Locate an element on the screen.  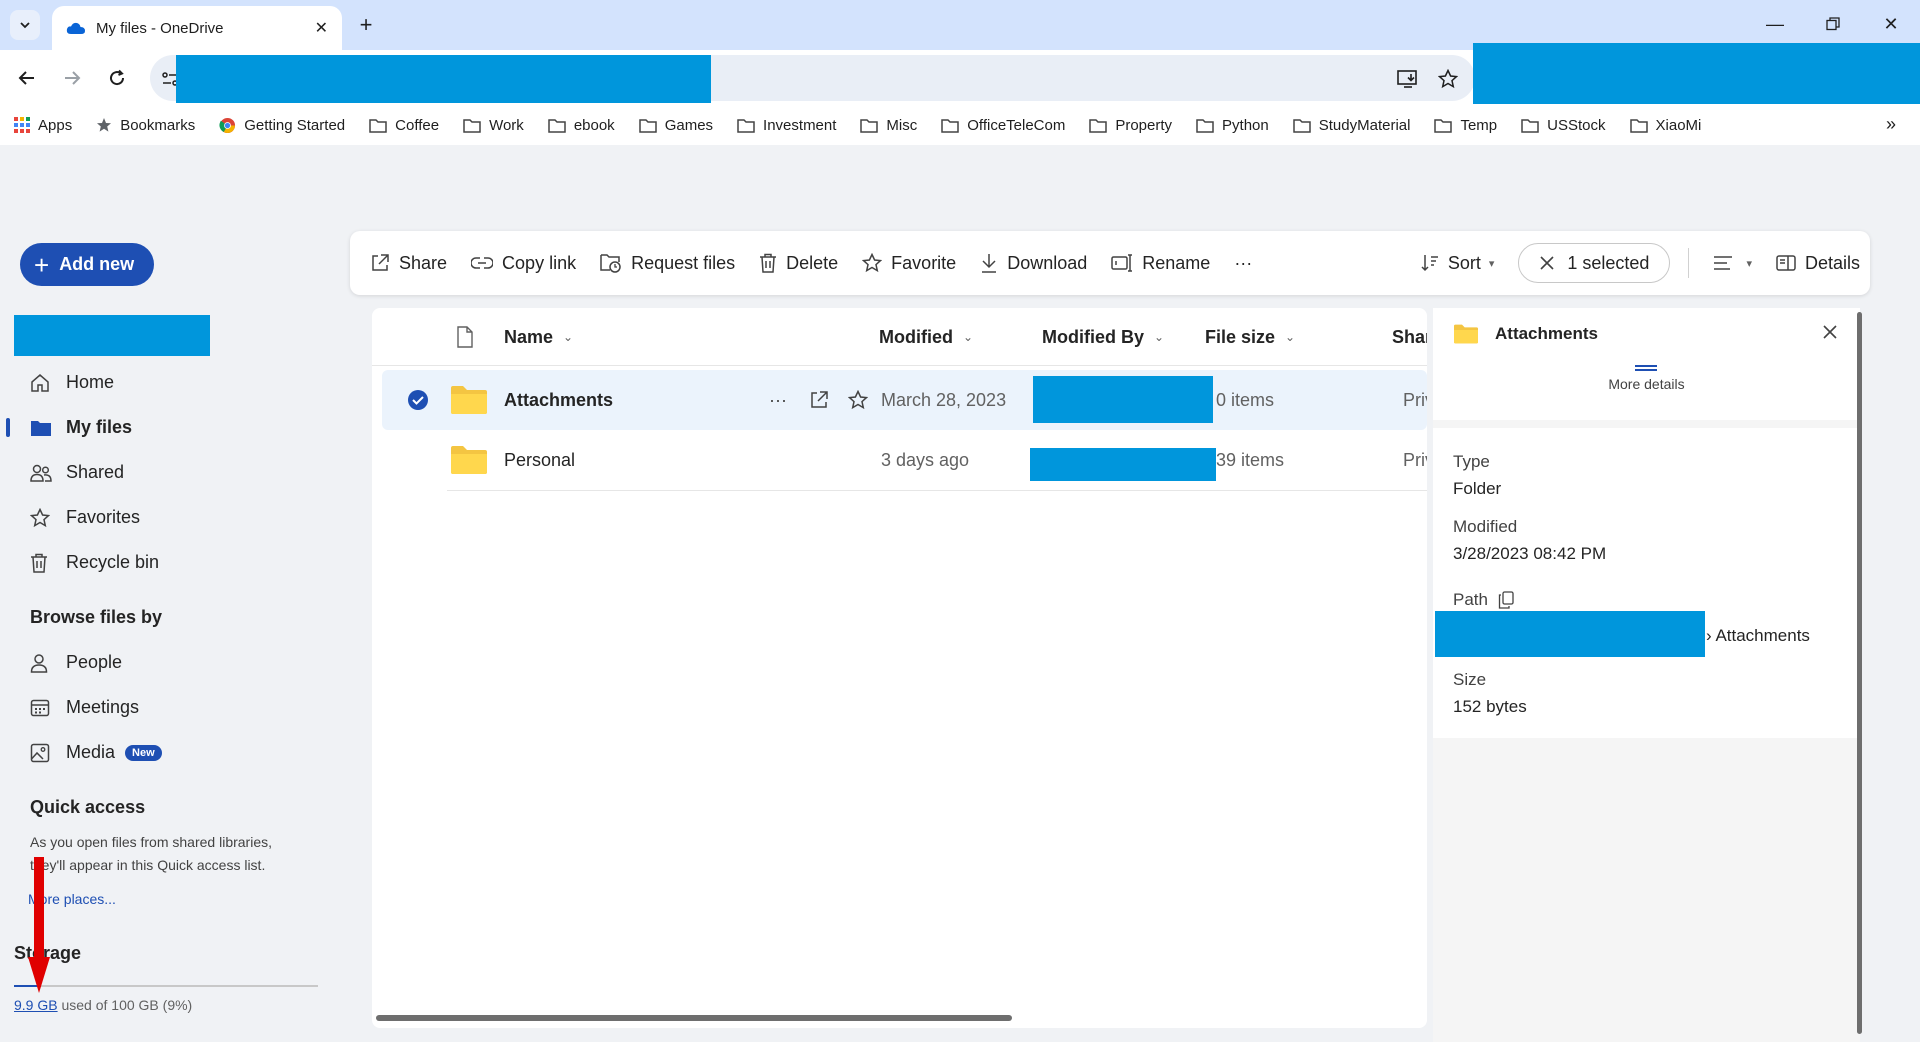
list-view-icon is located at coordinates (1723, 263).